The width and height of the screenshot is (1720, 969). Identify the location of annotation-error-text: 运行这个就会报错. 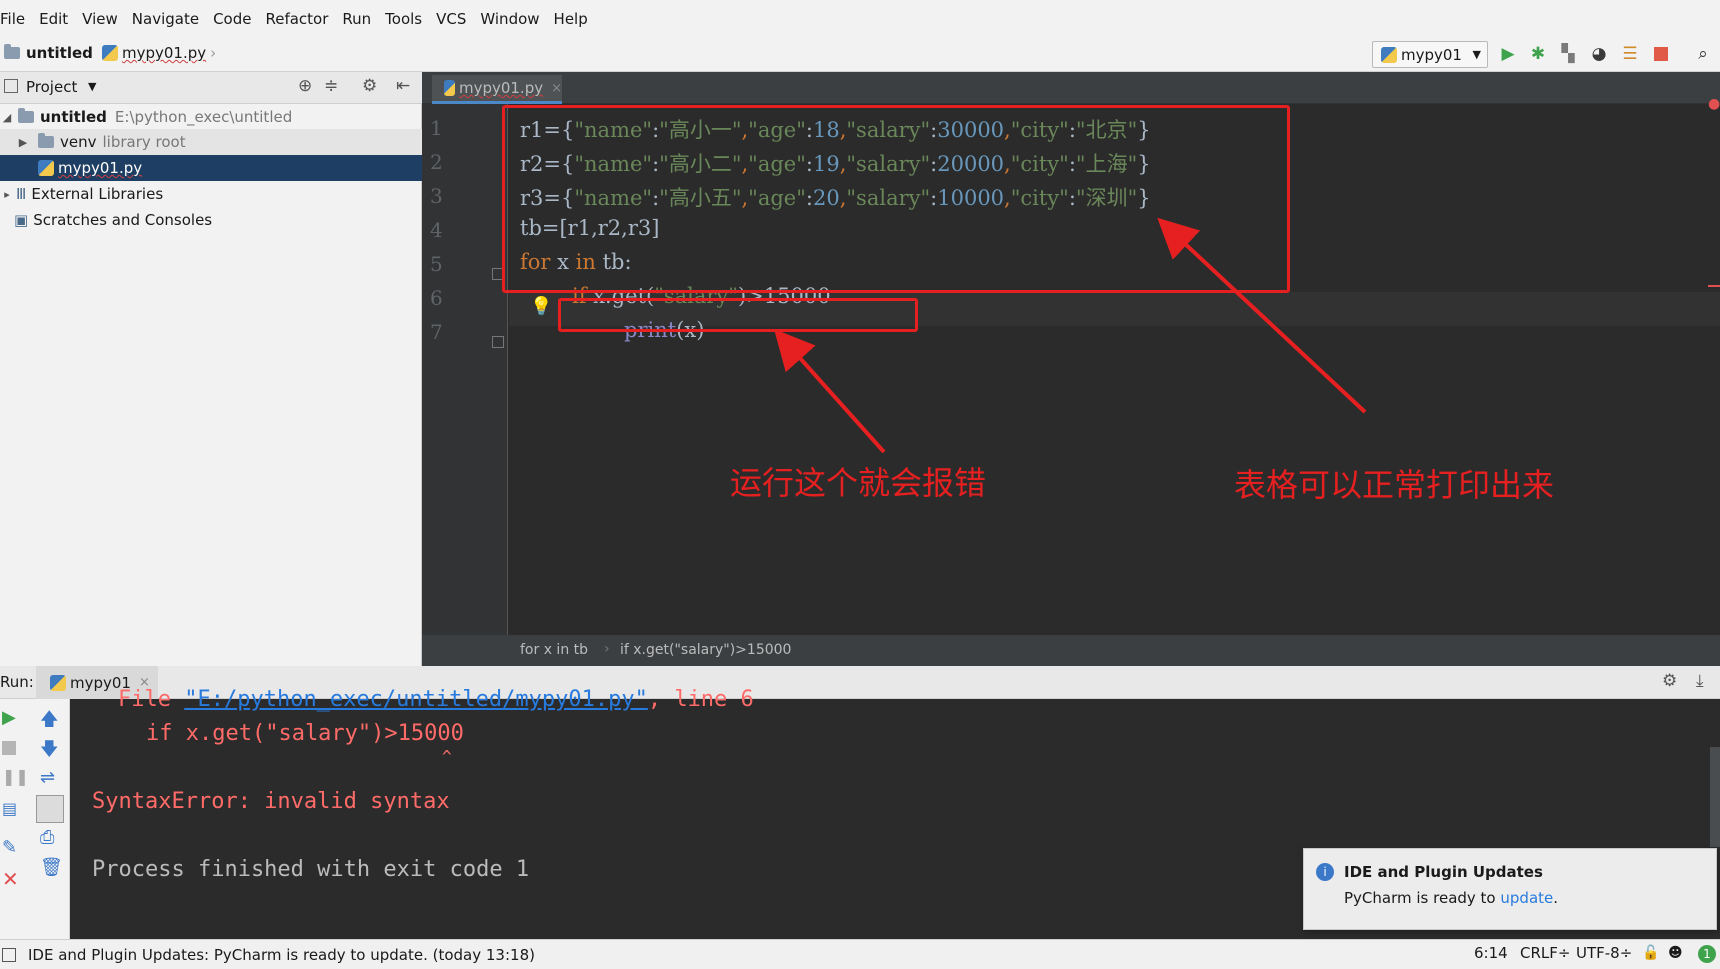
(858, 483).